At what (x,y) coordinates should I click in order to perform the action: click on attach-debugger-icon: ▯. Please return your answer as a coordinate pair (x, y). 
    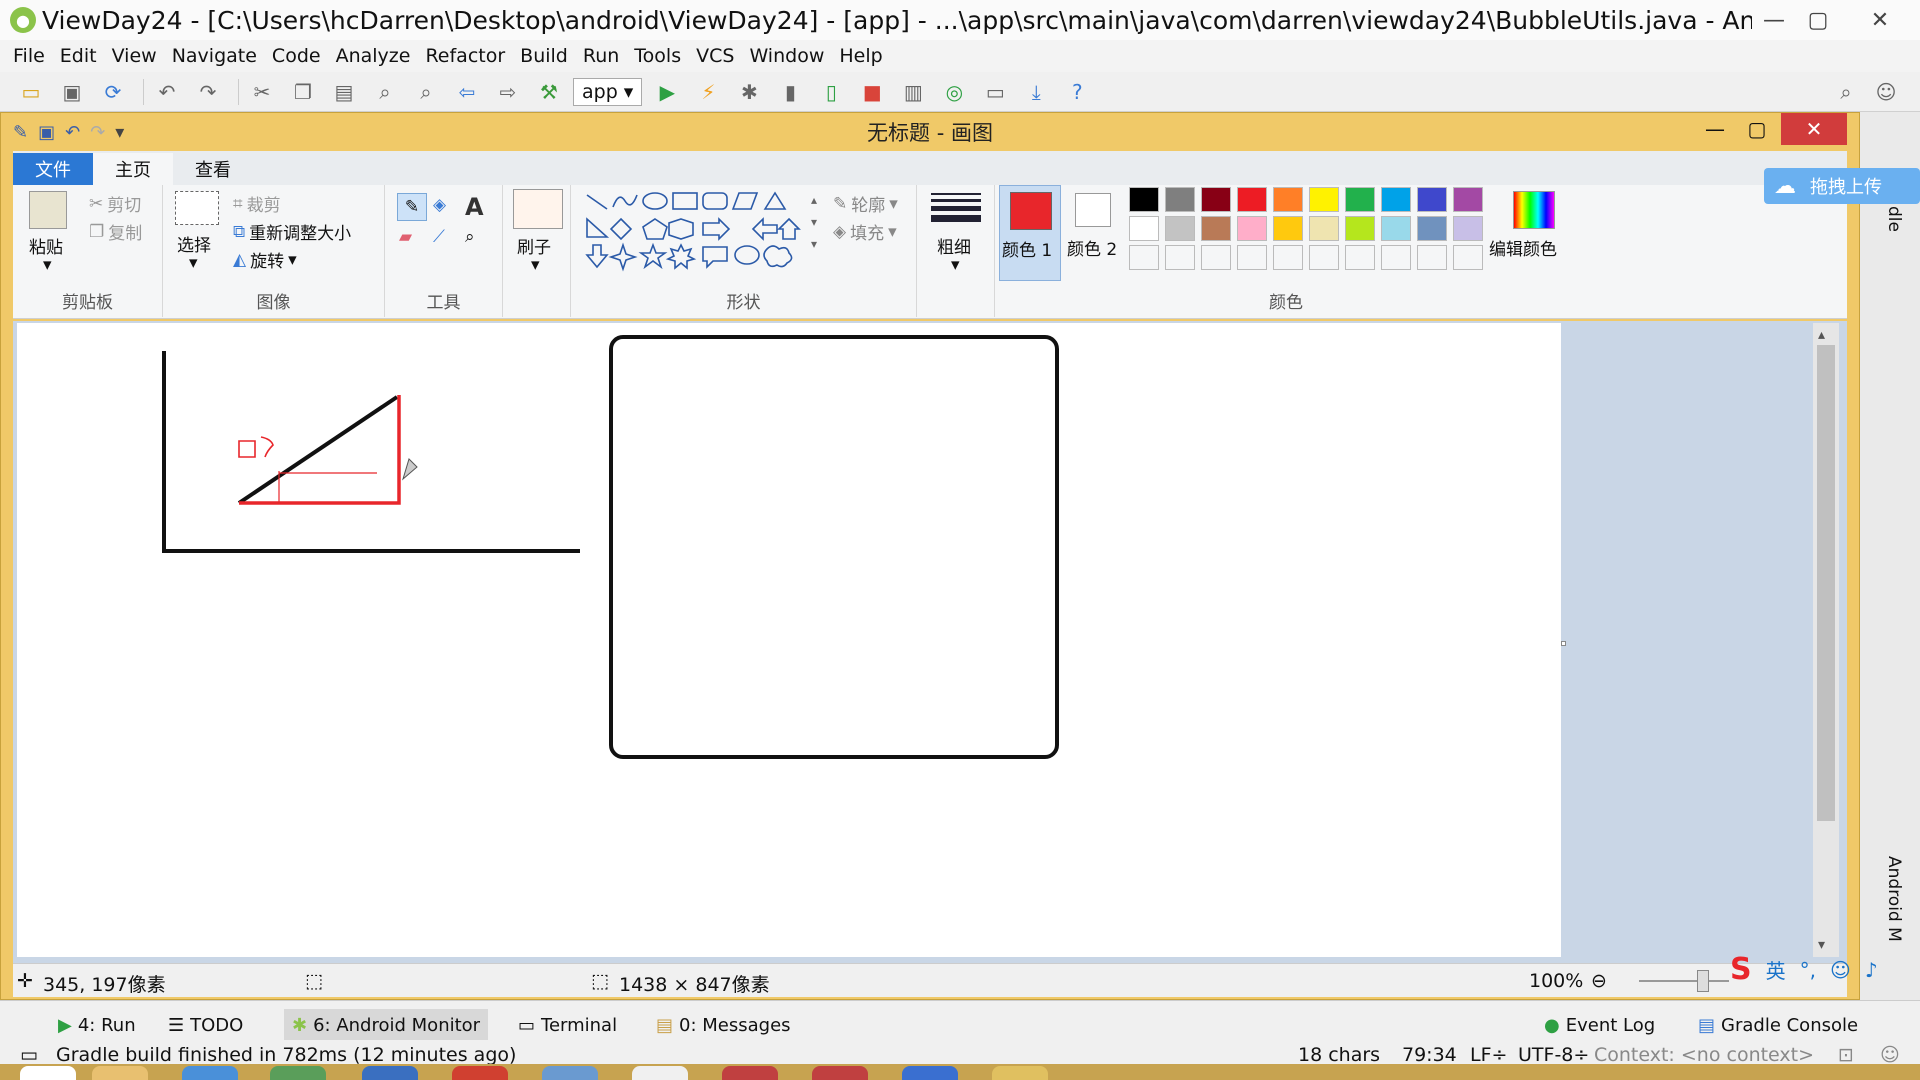
    Looking at the image, I should click on (831, 92).